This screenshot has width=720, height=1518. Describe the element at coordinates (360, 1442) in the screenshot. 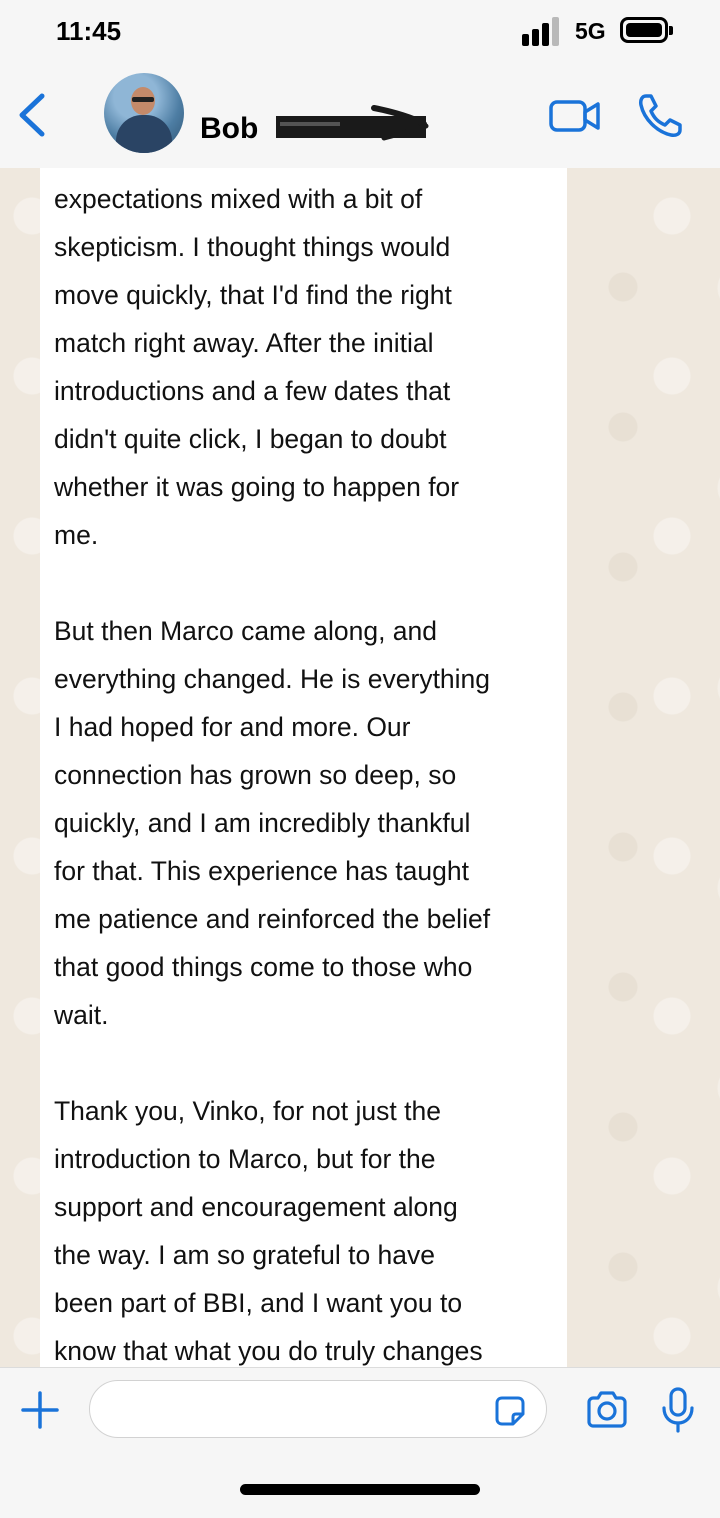

I see `input-bar` at that location.